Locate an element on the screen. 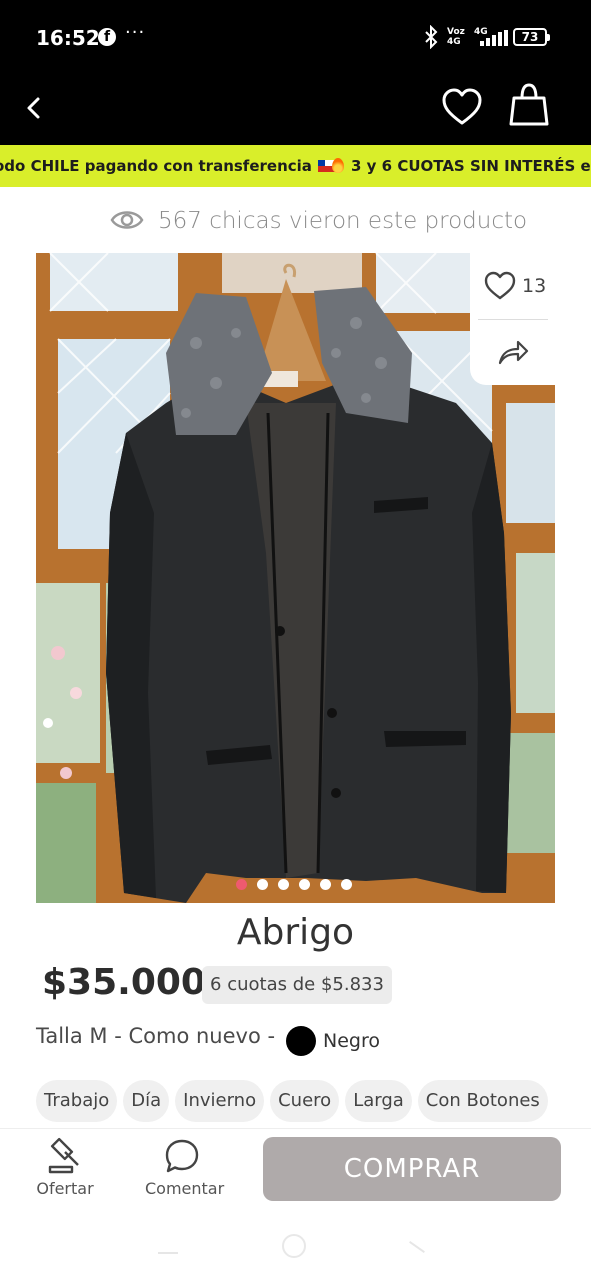 The height and width of the screenshot is (1280, 591). like-count: 13 is located at coordinates (534, 286).